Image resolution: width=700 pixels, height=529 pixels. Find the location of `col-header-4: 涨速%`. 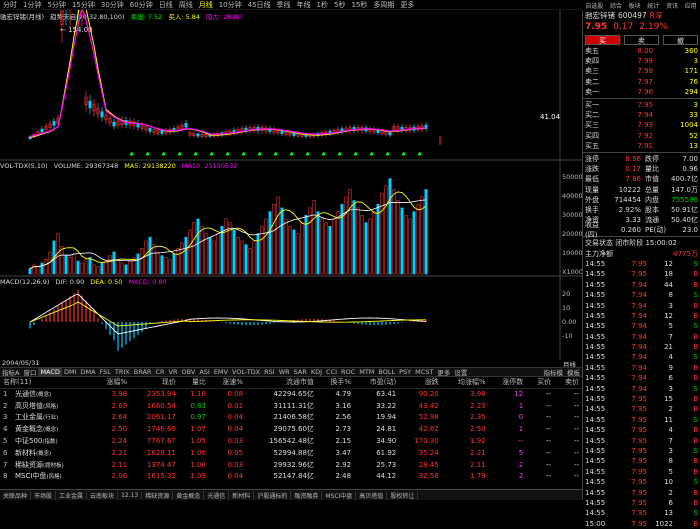

col-header-4: 涨速% is located at coordinates (227, 383).